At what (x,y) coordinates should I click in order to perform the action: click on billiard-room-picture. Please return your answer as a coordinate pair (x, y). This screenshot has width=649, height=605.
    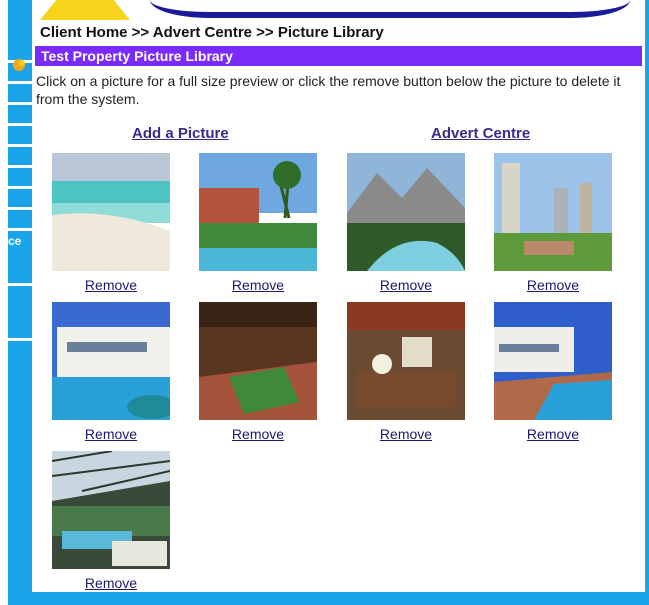
    Looking at the image, I should click on (258, 361).